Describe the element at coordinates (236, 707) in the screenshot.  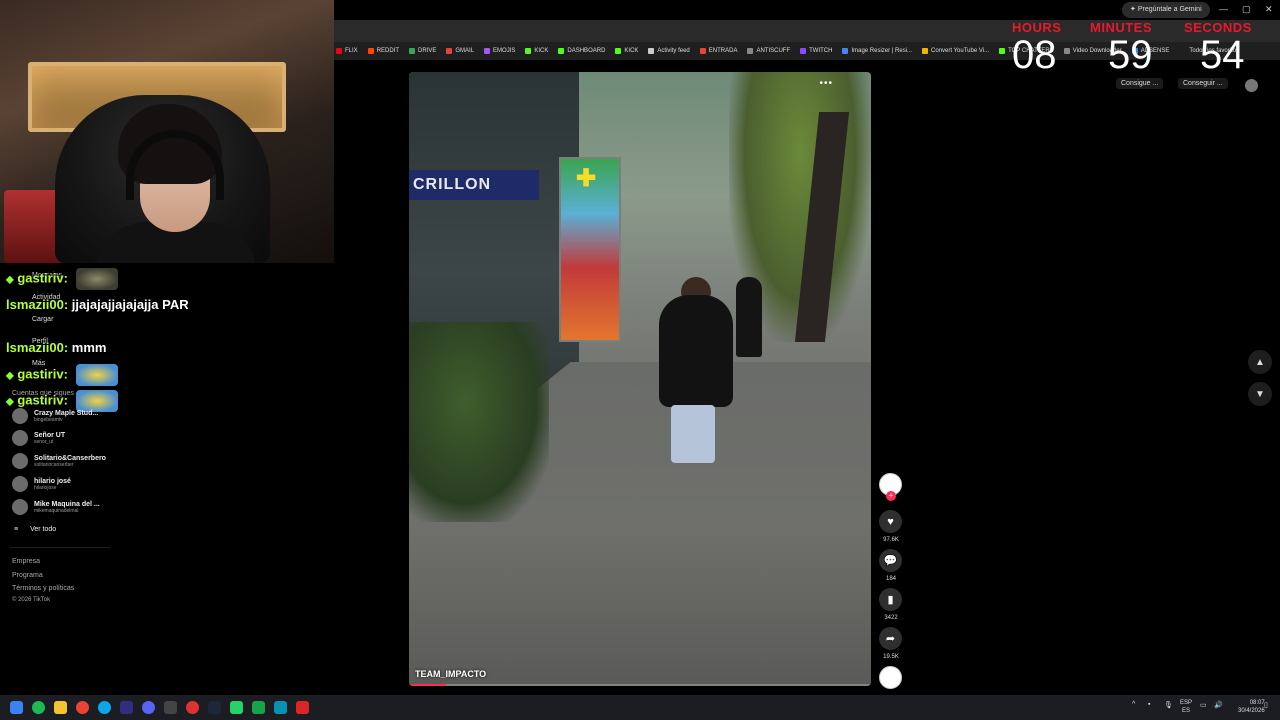
I see `whatsapp-icon` at that location.